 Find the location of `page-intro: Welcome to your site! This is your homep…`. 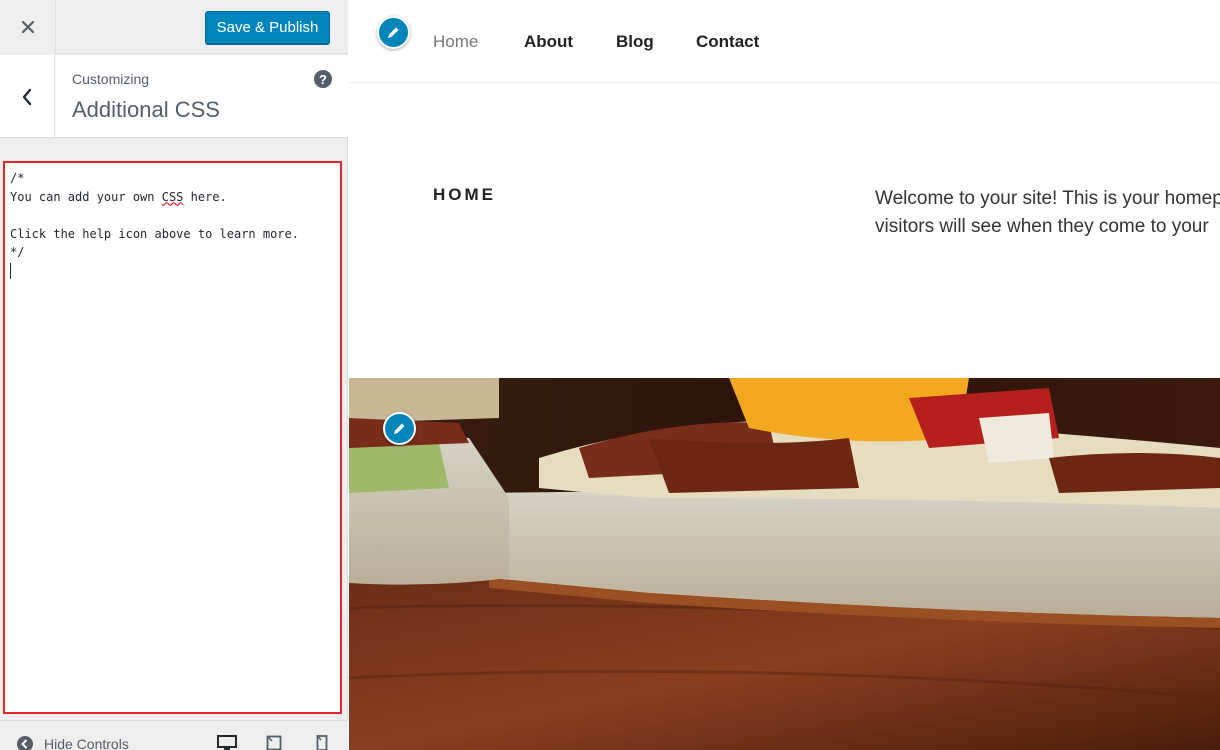

page-intro: Welcome to your site! This is your homep… is located at coordinates (1047, 213).